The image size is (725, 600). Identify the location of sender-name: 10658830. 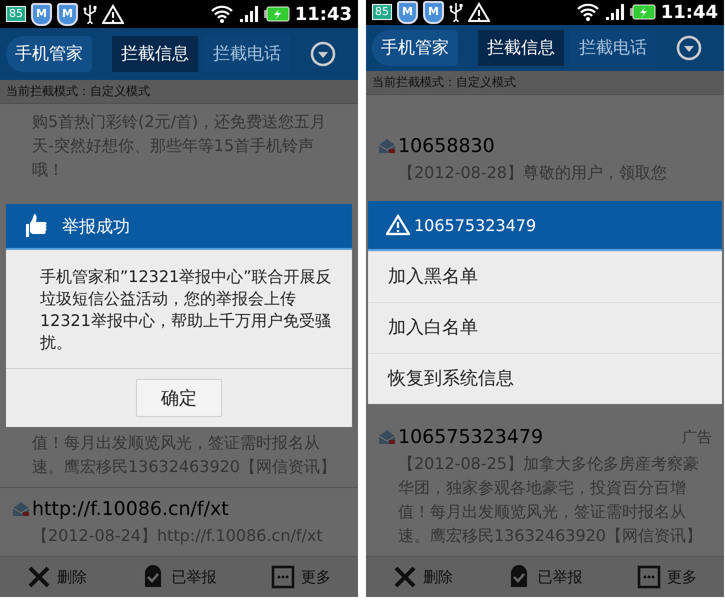
(446, 146).